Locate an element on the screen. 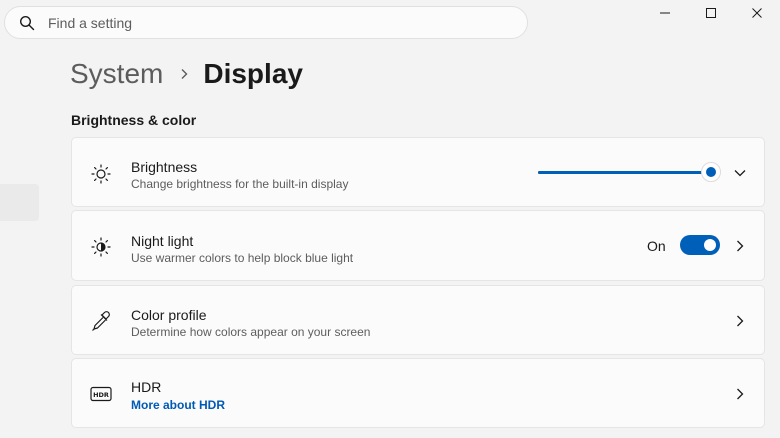 This screenshot has width=780, height=438. minimize-button is located at coordinates (665, 13).